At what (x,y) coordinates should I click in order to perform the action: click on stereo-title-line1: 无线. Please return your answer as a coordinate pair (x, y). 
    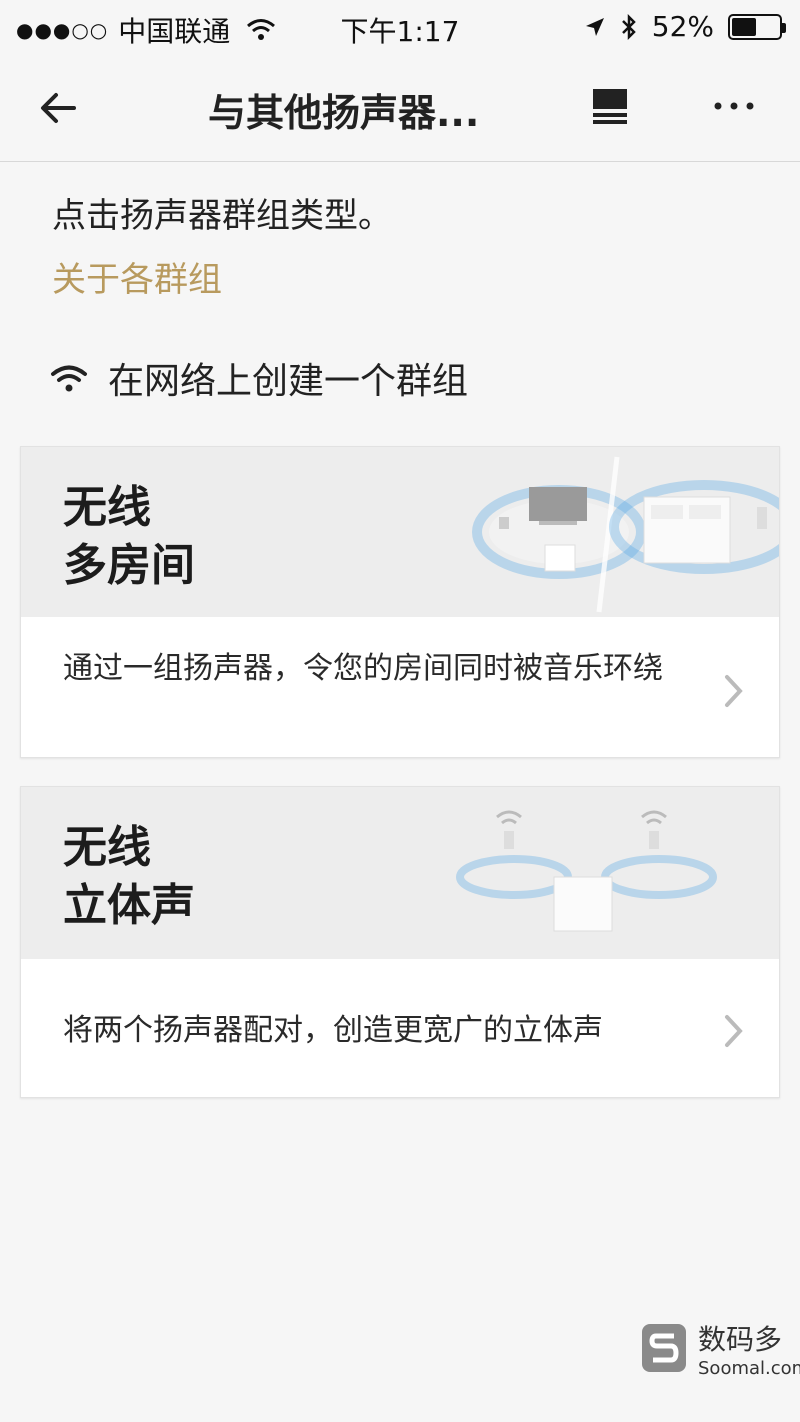
    Looking at the image, I should click on (107, 847).